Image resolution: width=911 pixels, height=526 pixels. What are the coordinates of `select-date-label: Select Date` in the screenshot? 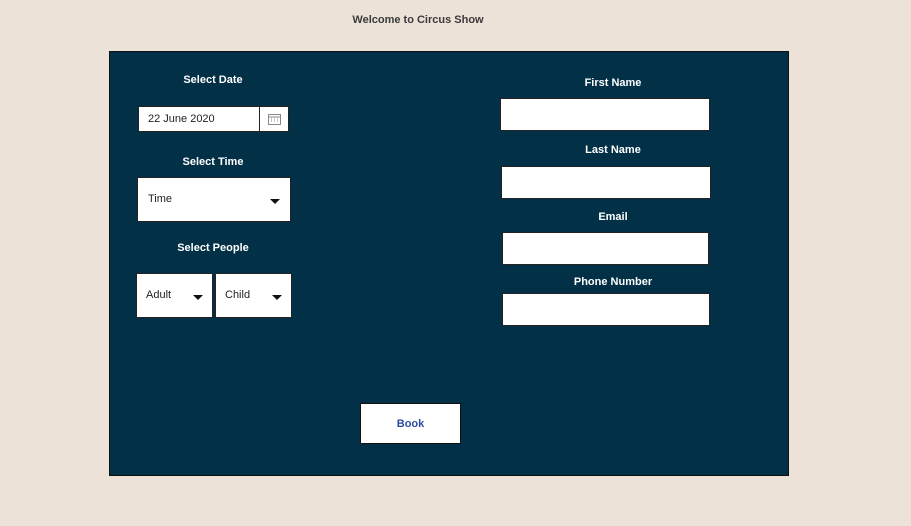 It's located at (213, 80).